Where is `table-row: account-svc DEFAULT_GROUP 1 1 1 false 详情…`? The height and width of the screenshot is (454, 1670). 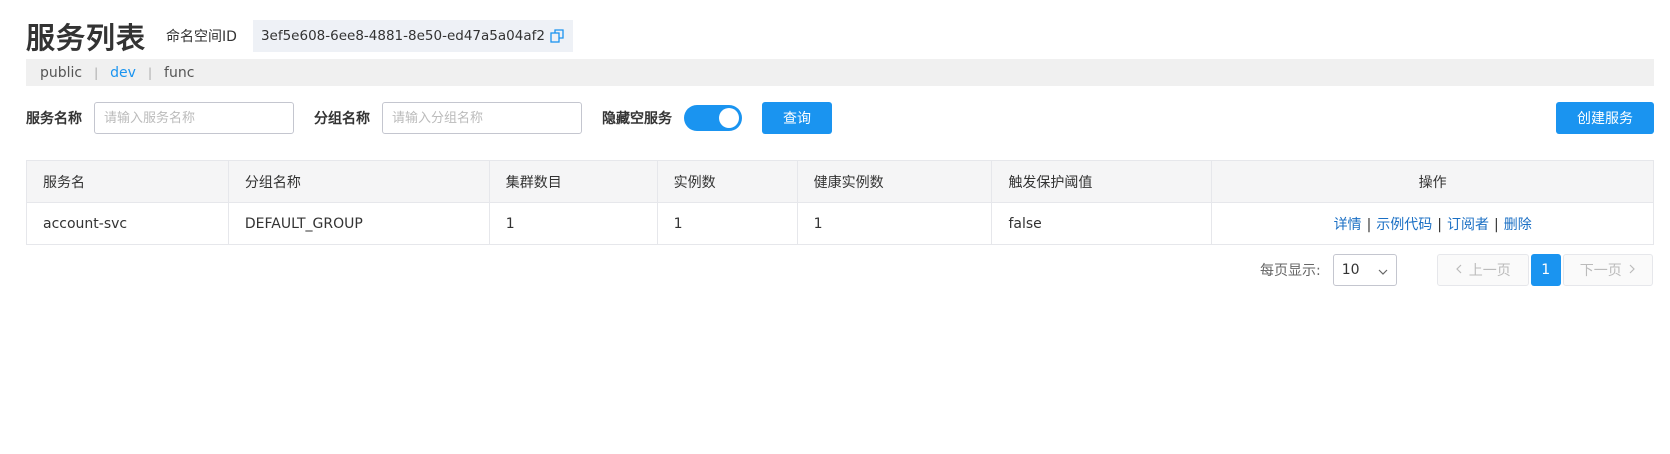 table-row: account-svc DEFAULT_GROUP 1 1 1 false 详情… is located at coordinates (840, 223).